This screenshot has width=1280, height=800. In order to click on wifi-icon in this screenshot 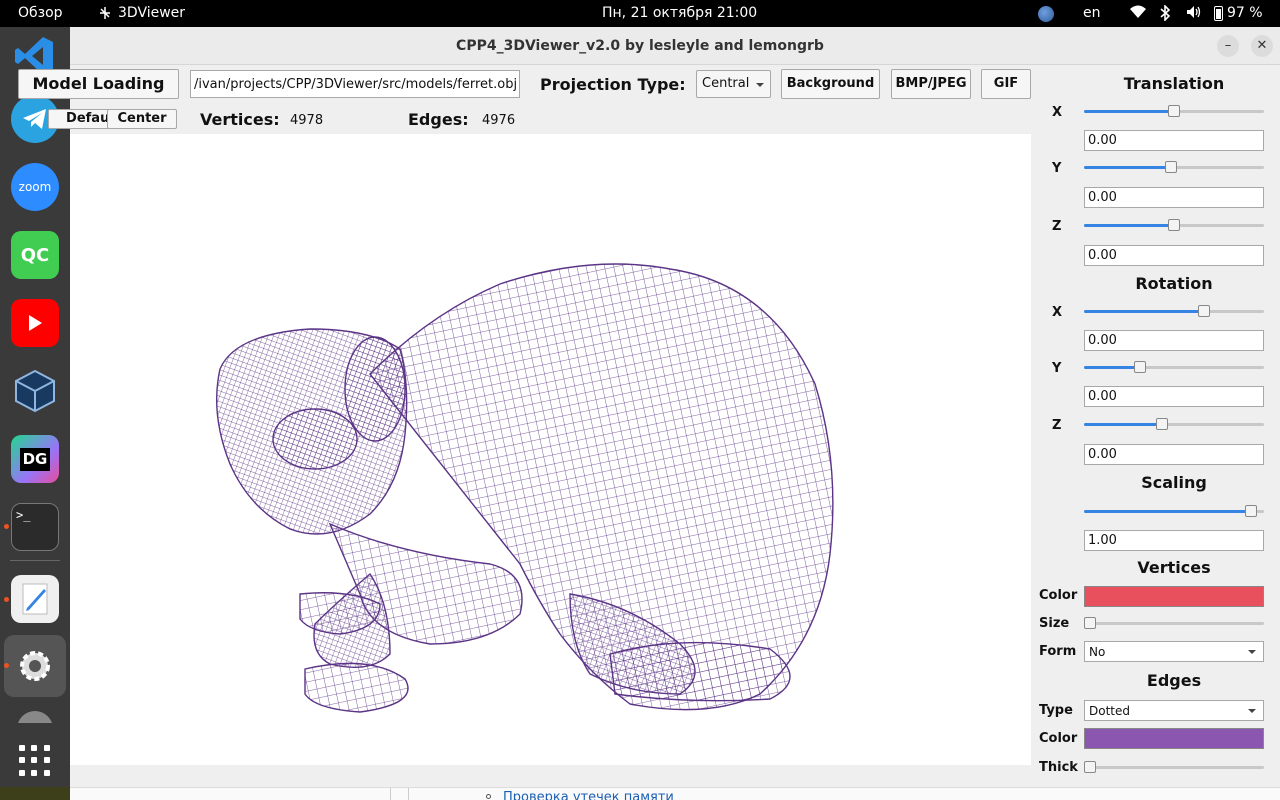, I will do `click(1138, 14)`.